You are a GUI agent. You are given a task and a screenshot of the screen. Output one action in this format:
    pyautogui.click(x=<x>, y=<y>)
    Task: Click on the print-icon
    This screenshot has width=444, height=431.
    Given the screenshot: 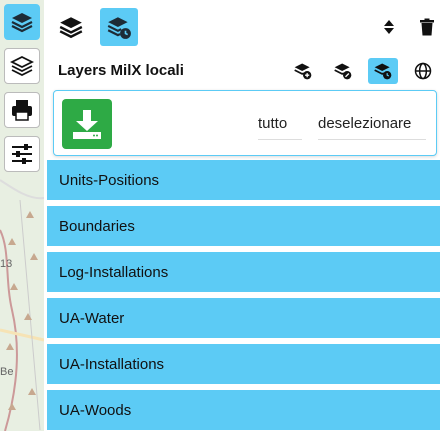 What is the action you would take?
    pyautogui.click(x=22, y=110)
    